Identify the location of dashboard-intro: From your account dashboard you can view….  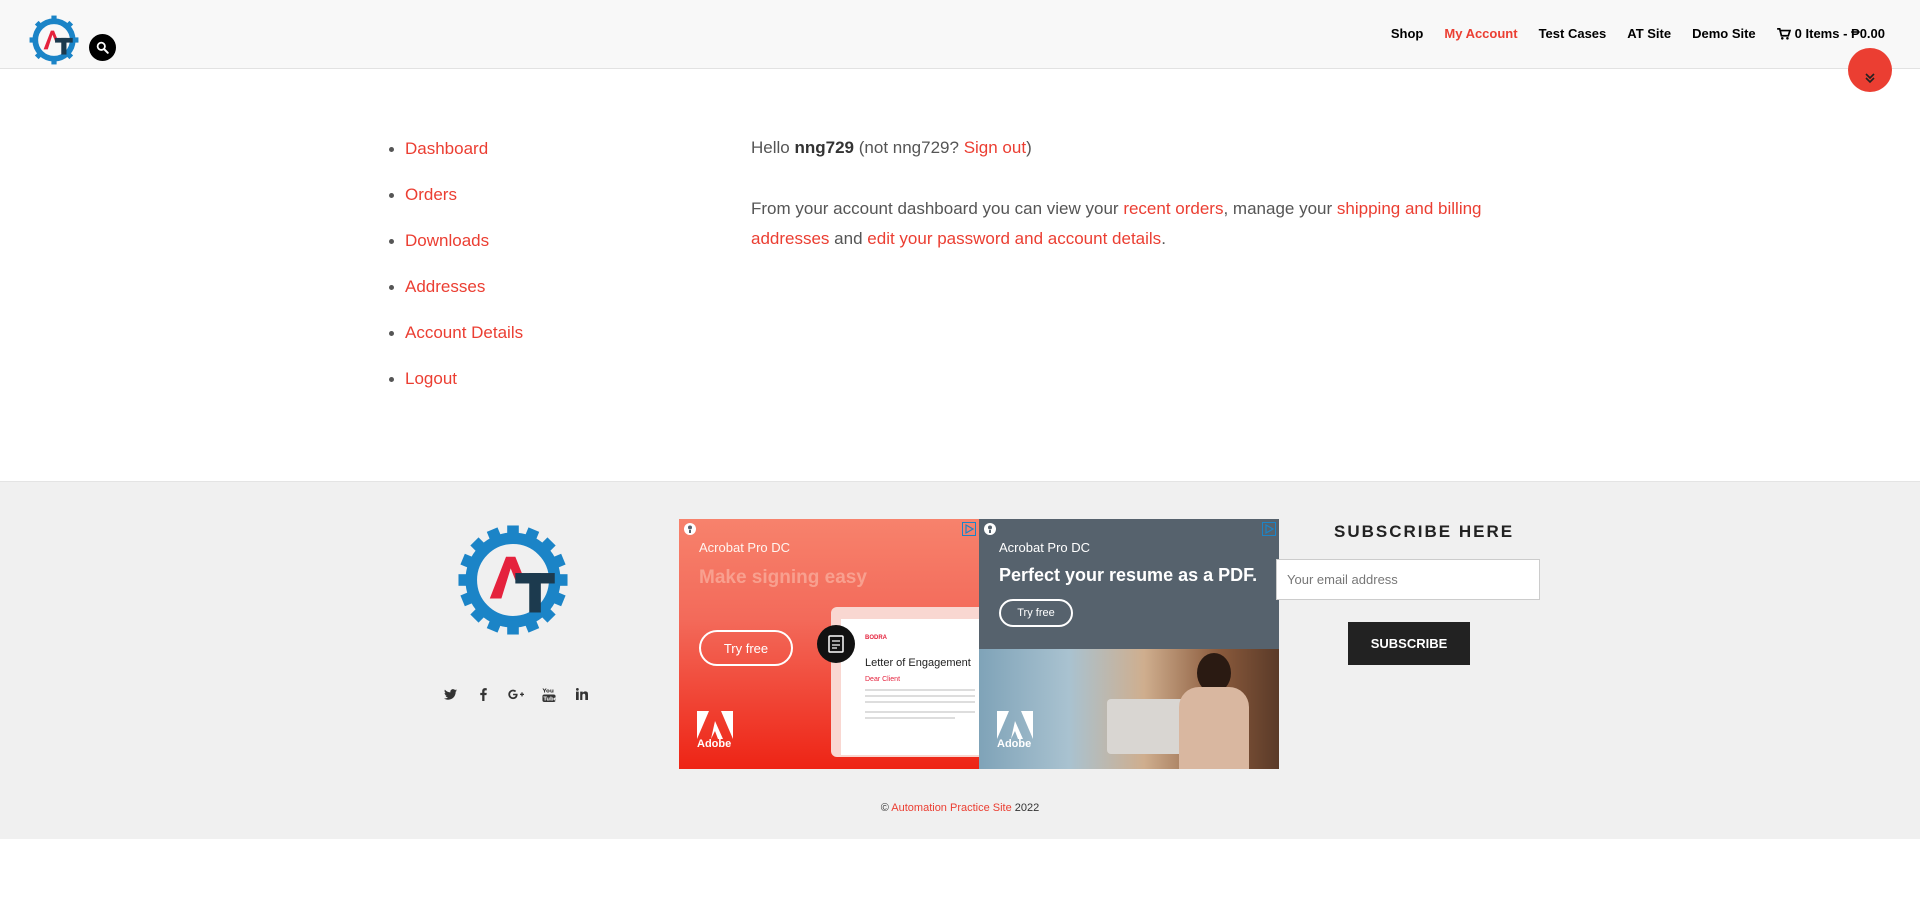
(1121, 224).